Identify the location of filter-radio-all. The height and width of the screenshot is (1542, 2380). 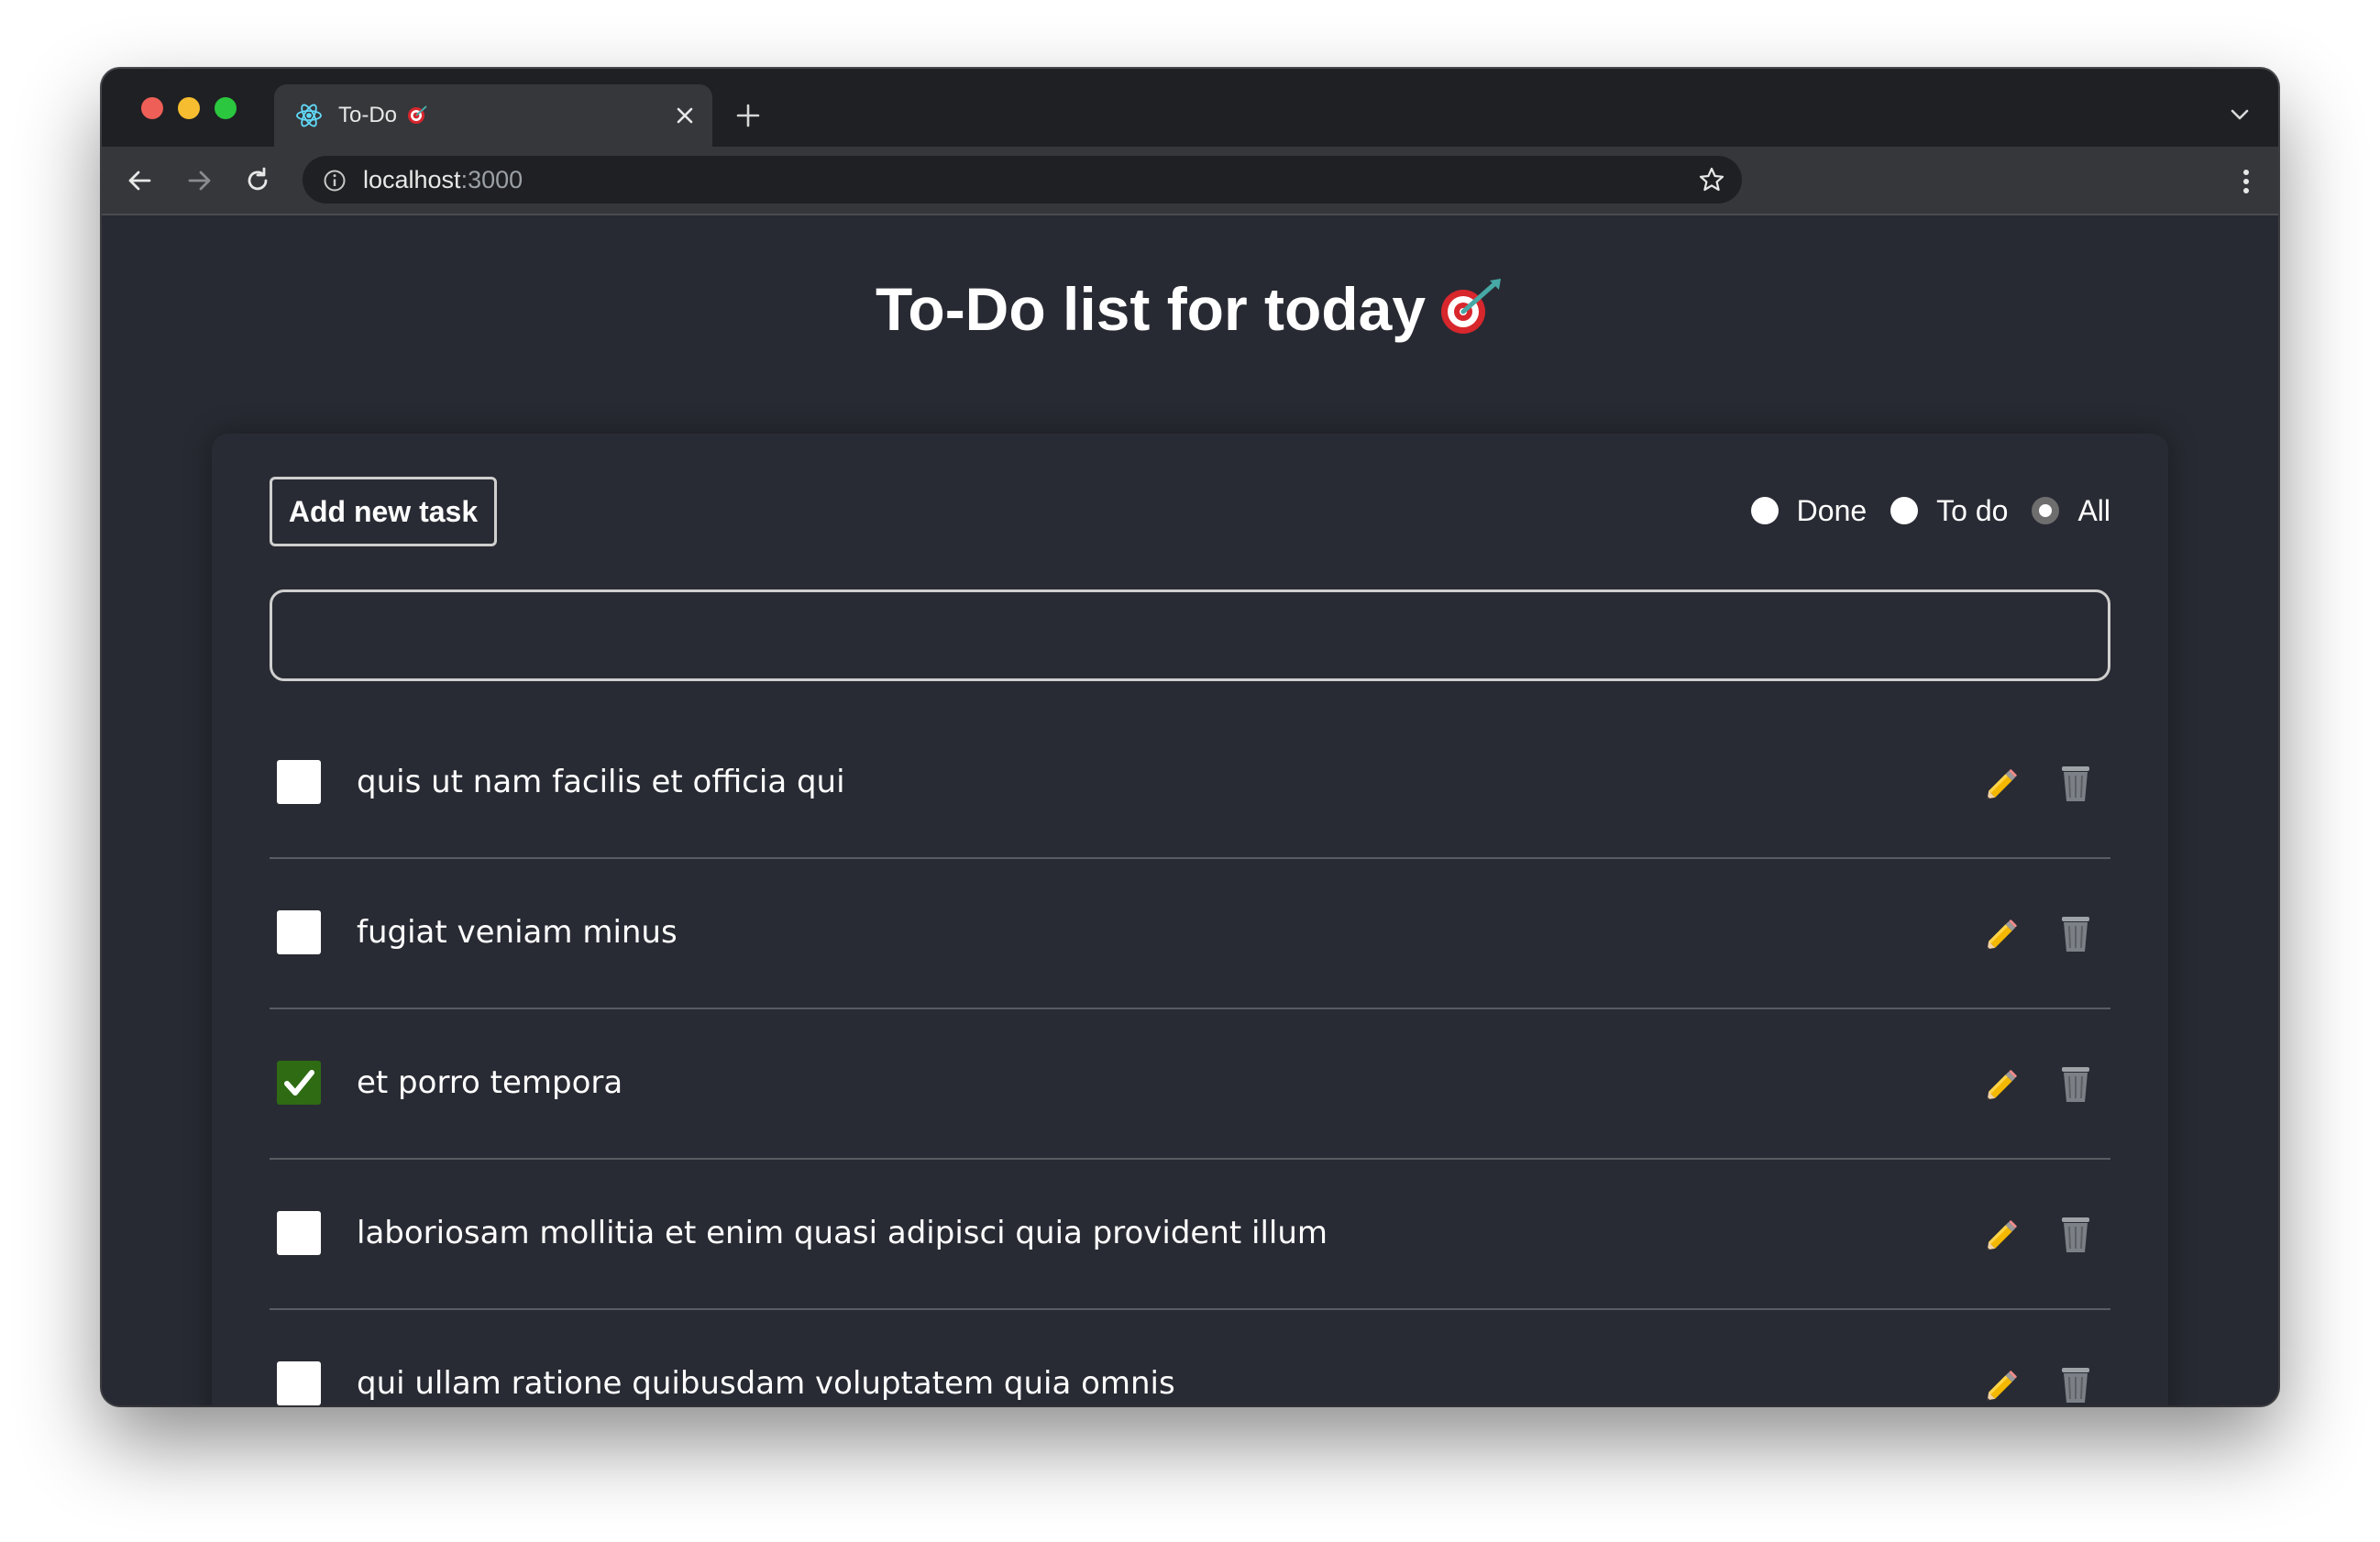
(2046, 510).